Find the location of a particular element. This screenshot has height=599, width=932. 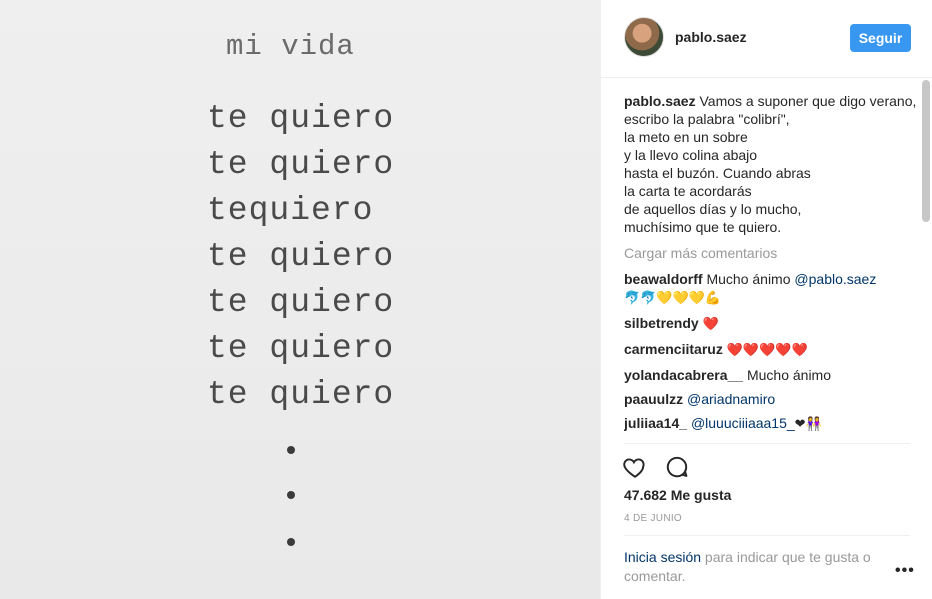

comment-username: juliiaa14_ is located at coordinates (655, 423).